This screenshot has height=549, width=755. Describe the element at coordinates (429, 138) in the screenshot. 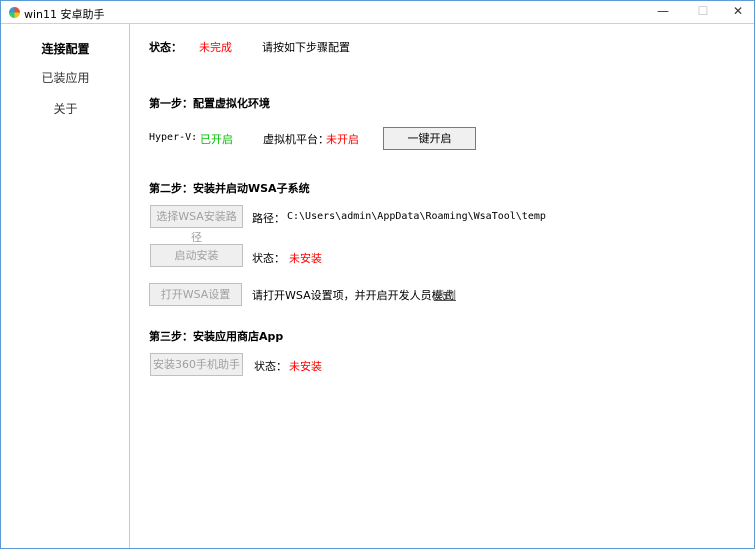

I see `enable-all-button: 一键开启` at that location.